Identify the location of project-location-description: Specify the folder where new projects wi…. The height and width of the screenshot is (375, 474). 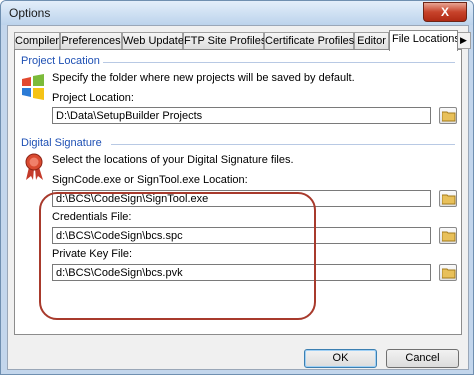
(203, 78).